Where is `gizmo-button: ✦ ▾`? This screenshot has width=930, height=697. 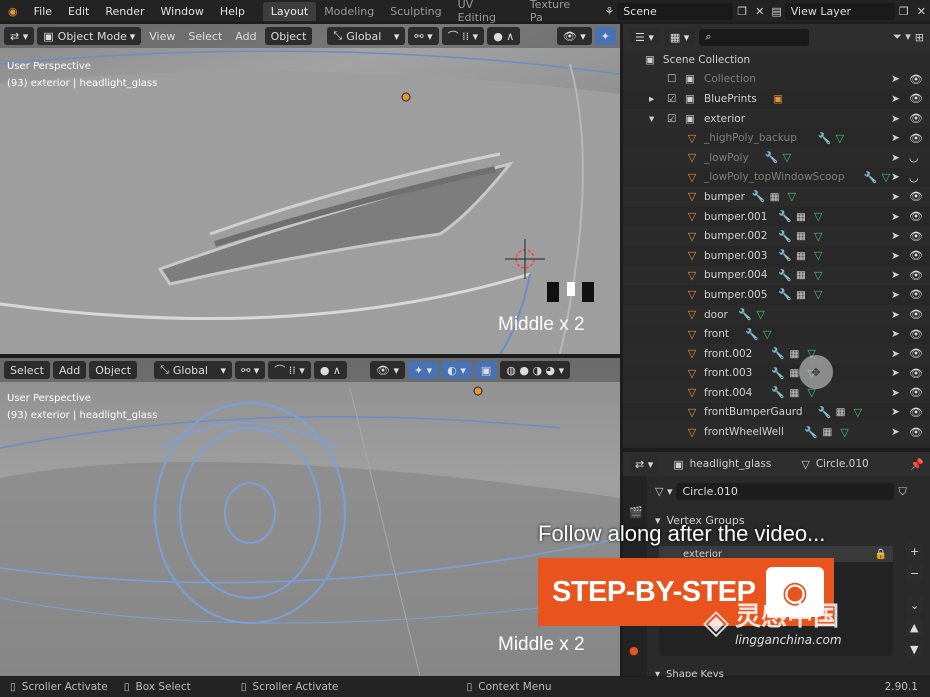
gizmo-button: ✦ ▾ is located at coordinates (423, 370).